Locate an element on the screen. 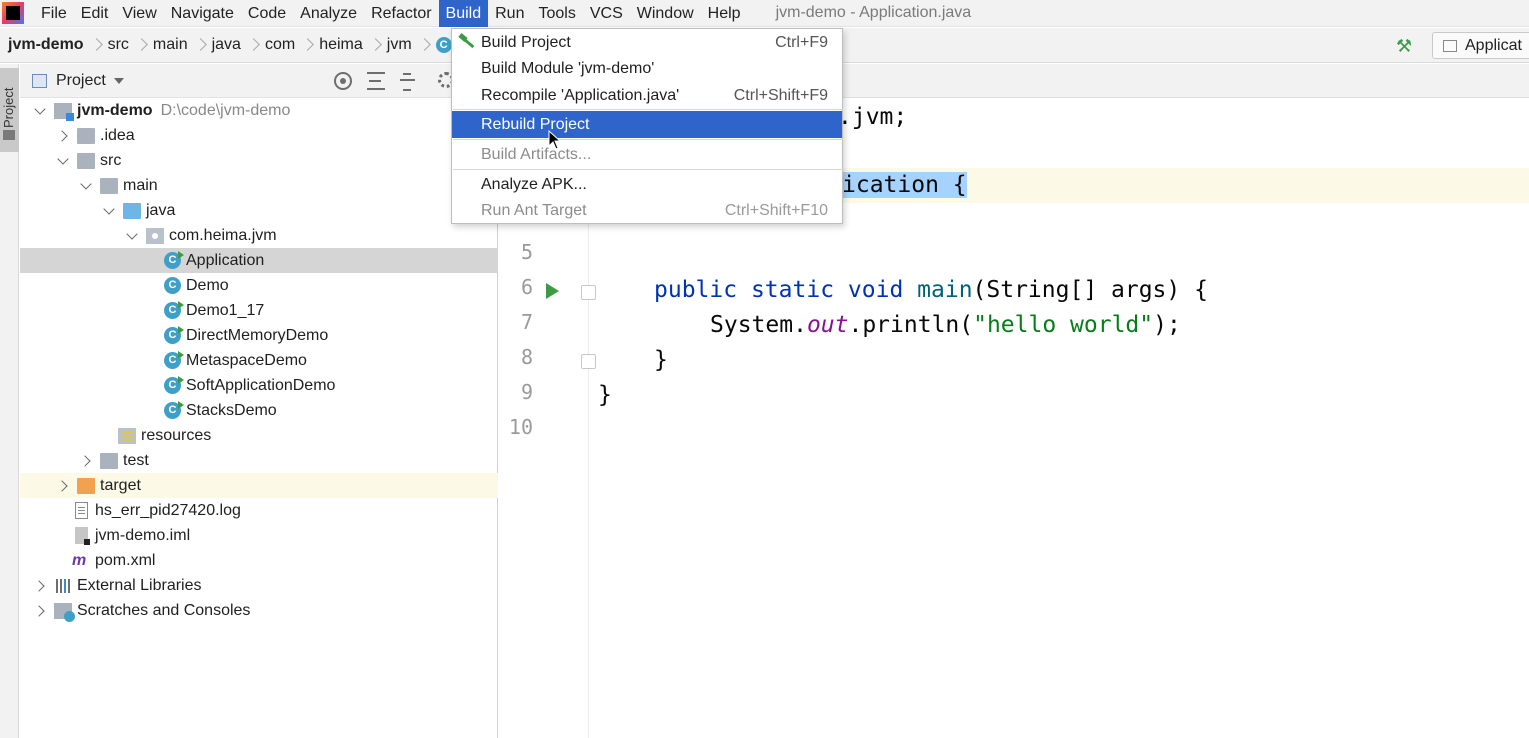 The image size is (1529, 738). window-title: jvm-demo - Application.java is located at coordinates (873, 12).